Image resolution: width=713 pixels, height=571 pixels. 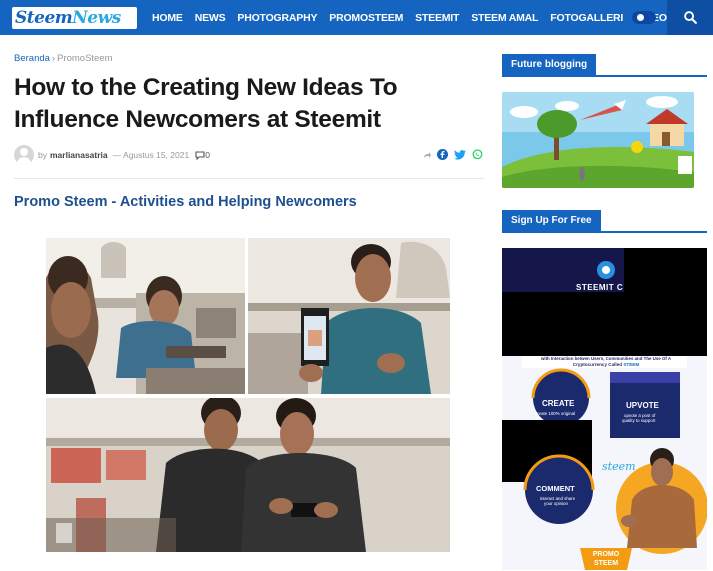 I want to click on search-icon, so click(x=690, y=17).